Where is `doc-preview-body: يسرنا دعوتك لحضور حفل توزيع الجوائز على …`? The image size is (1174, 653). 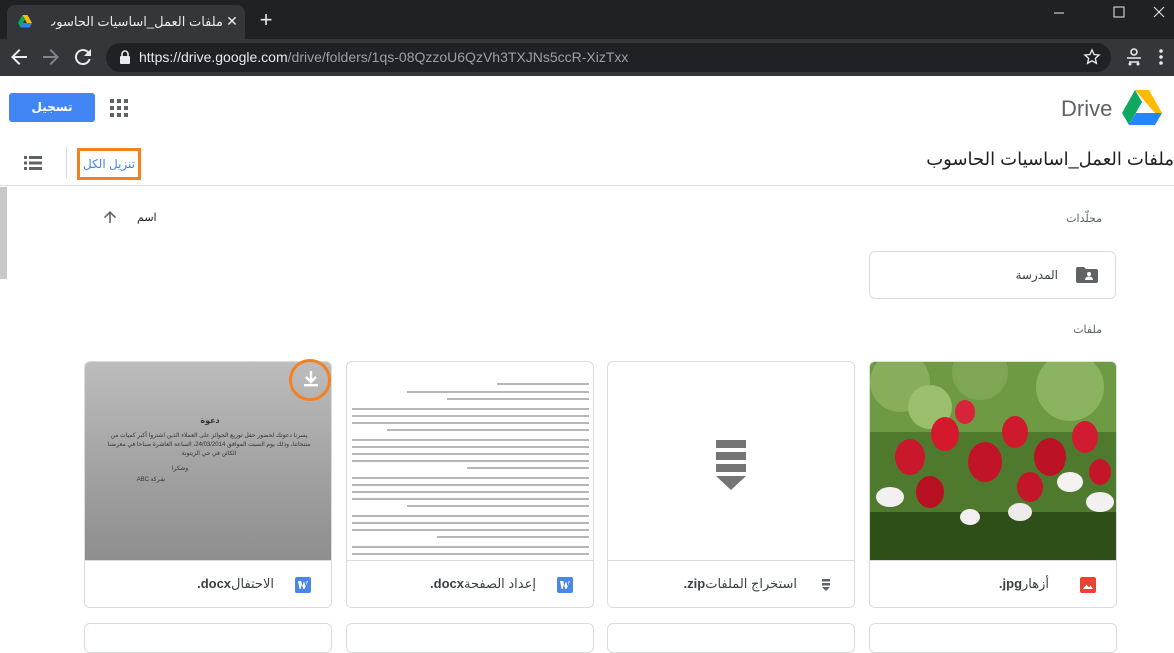 doc-preview-body: يسرنا دعوتك لحضور حفل توزيع الجوائز على … is located at coordinates (209, 445).